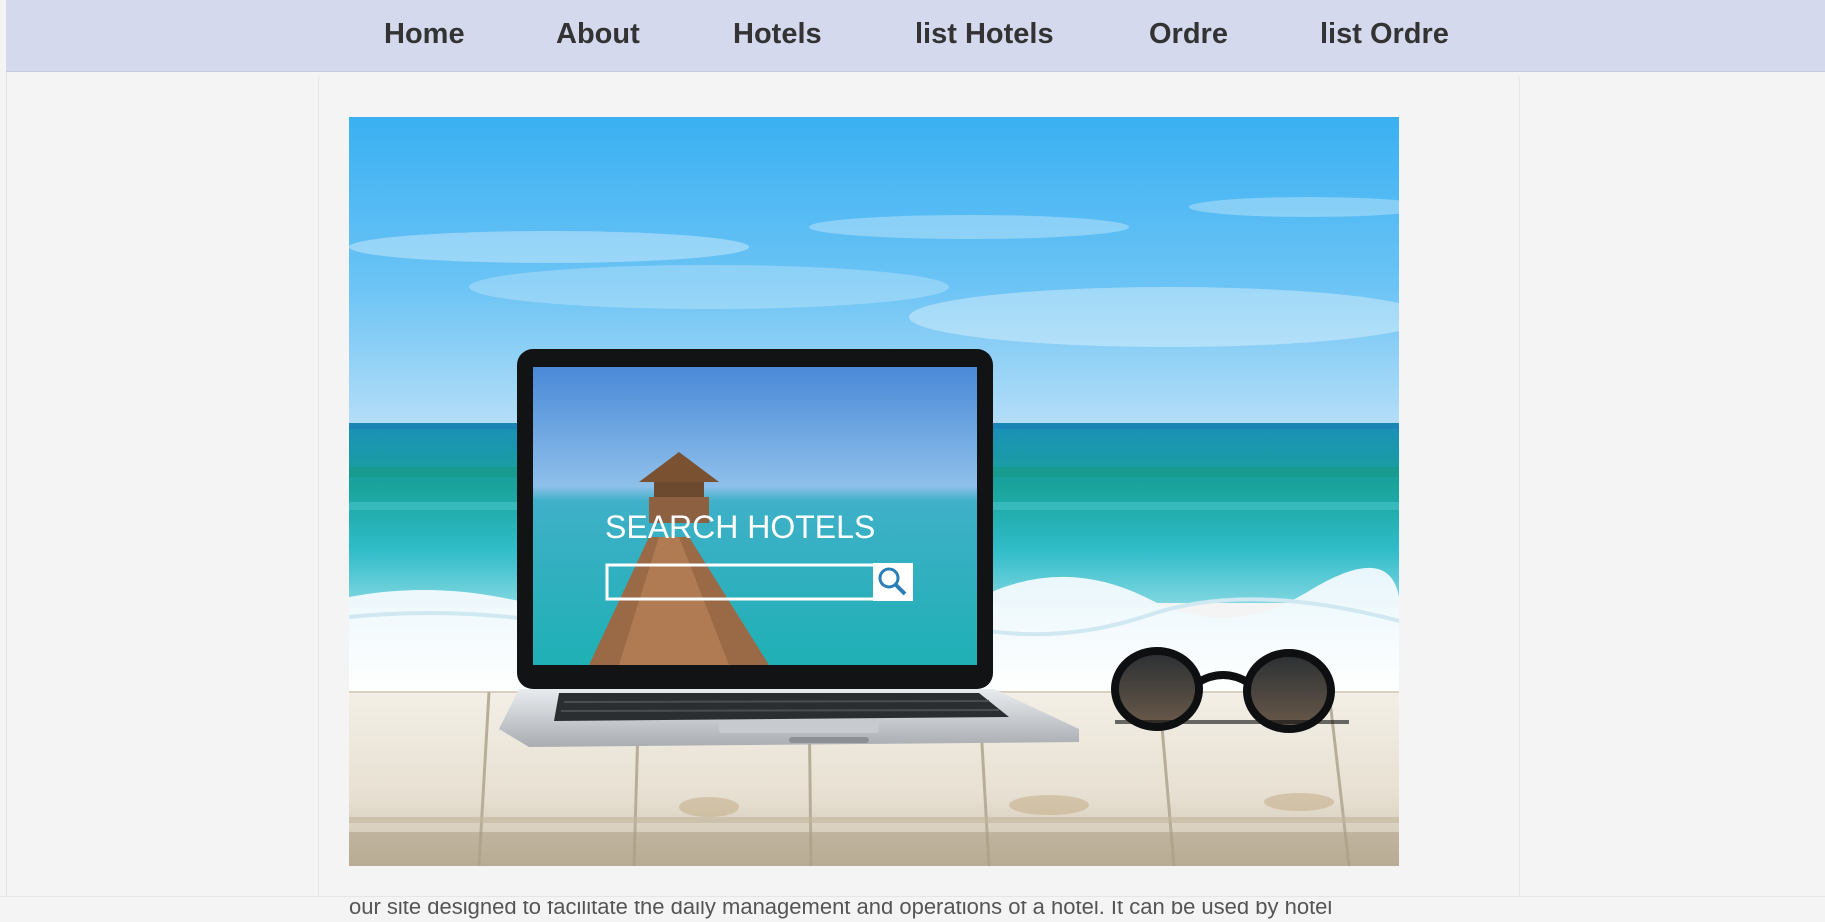 The height and width of the screenshot is (922, 1825). What do you see at coordinates (984, 34) in the screenshot?
I see `nav-link-list-hotels: list Hotels` at bounding box center [984, 34].